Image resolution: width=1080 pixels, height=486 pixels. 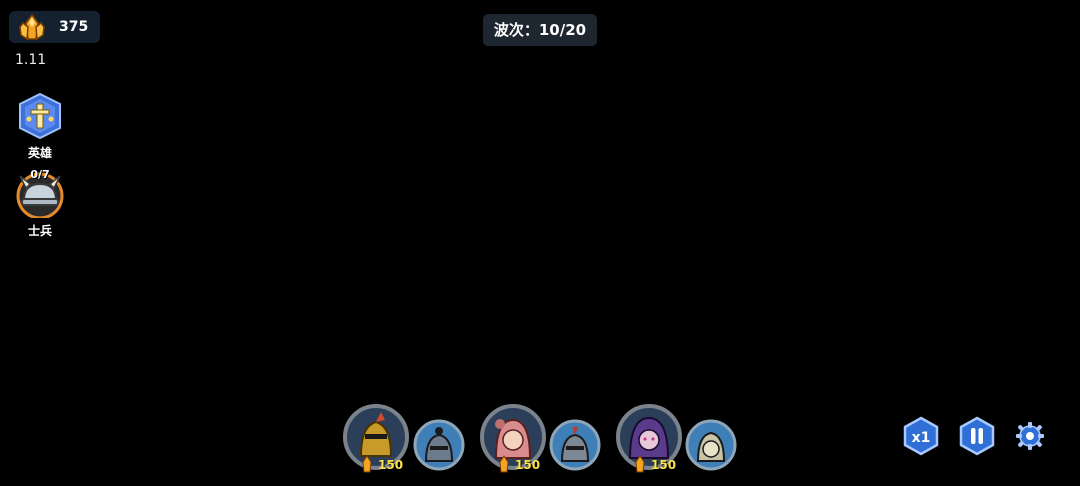 What do you see at coordinates (31, 60) in the screenshot?
I see `version-label: 1.11` at bounding box center [31, 60].